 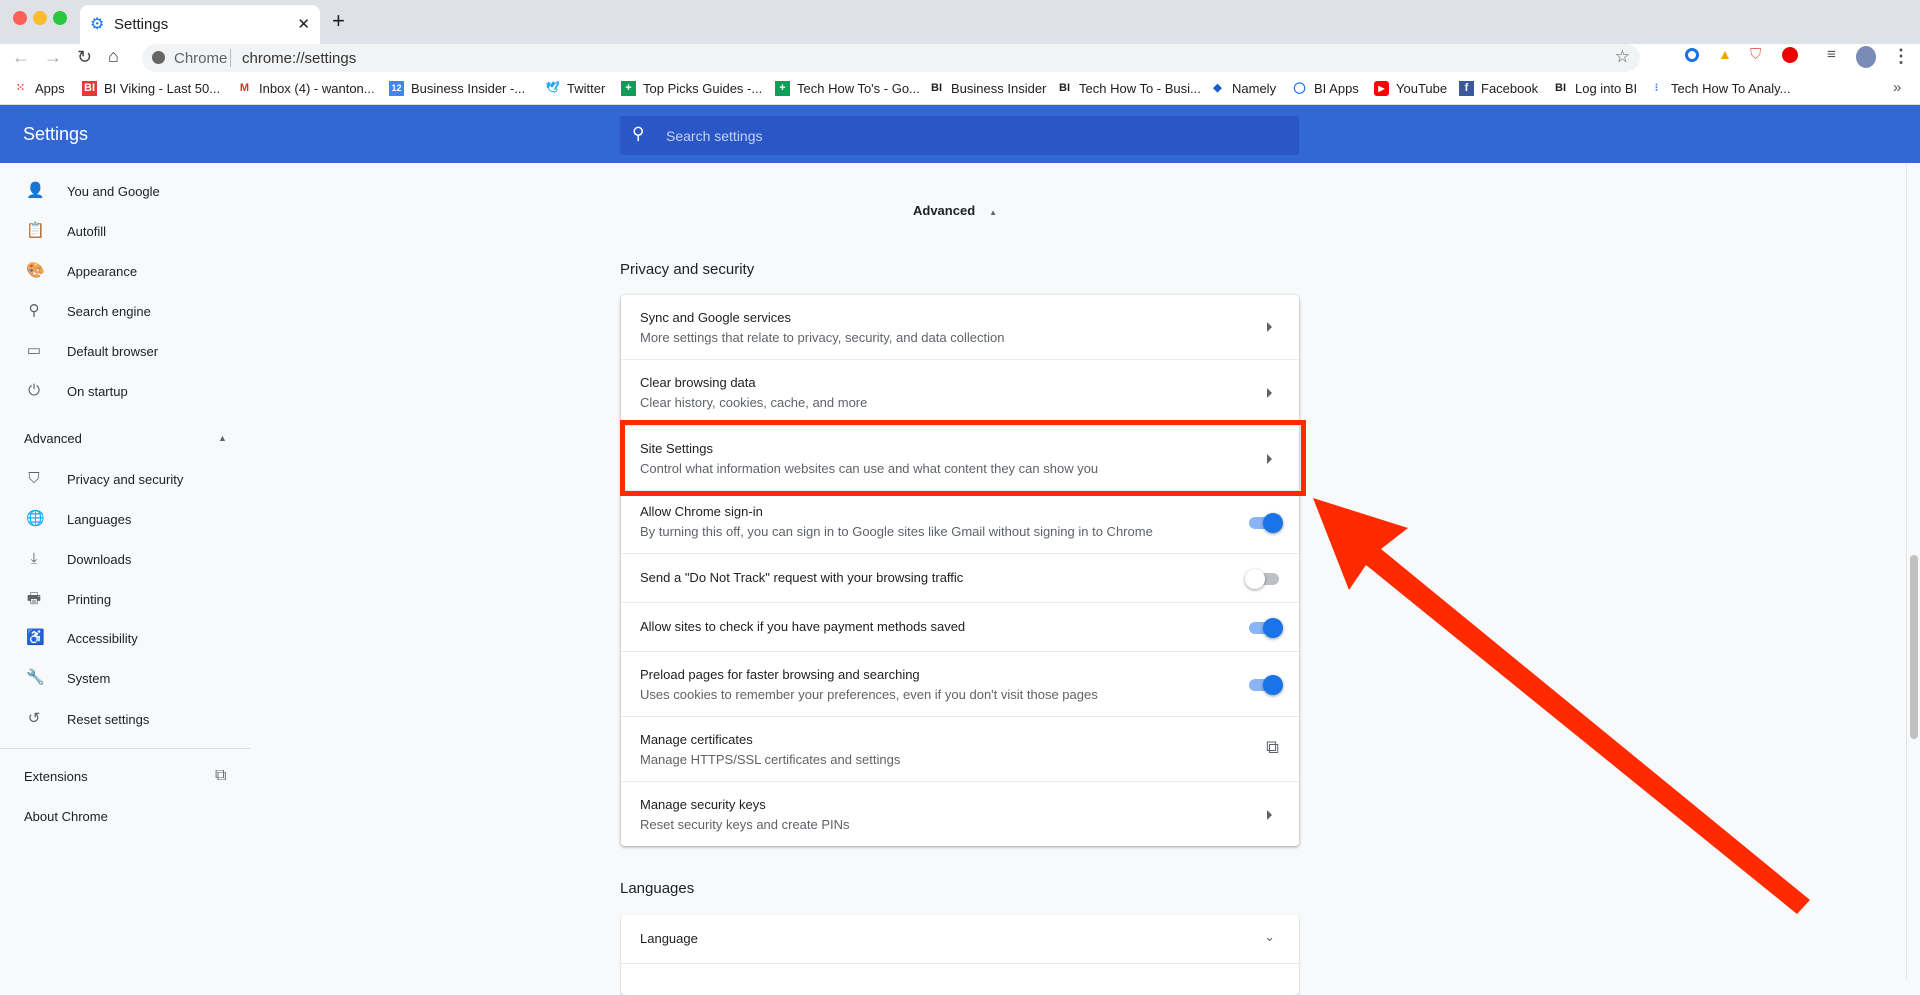 I want to click on annotation-arrow, so click(x=1561, y=706).